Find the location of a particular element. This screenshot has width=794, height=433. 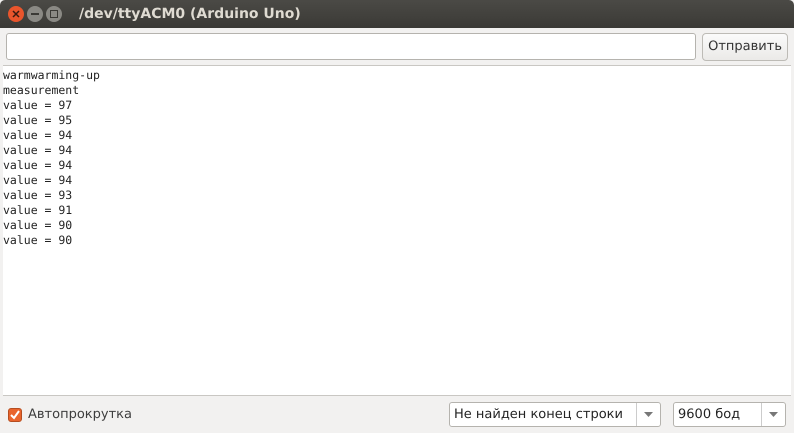

baud-rate-dropdown: 9600 бод is located at coordinates (729, 414).